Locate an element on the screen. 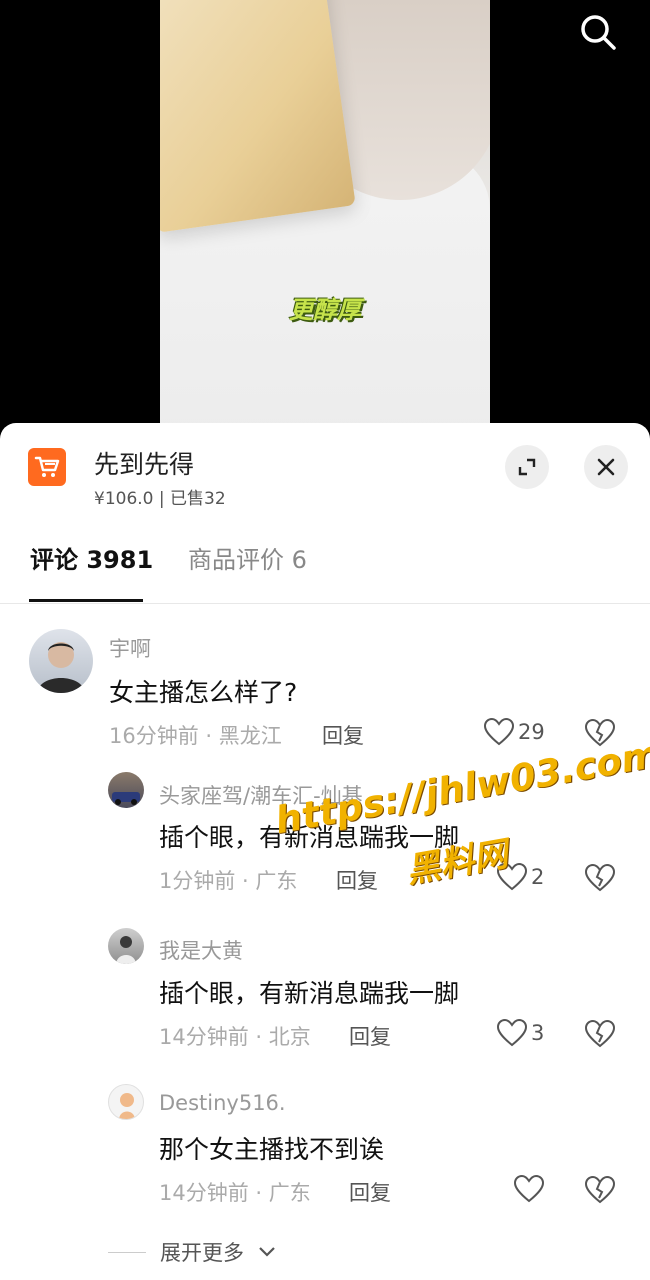  chevron-down-icon is located at coordinates (267, 1252).